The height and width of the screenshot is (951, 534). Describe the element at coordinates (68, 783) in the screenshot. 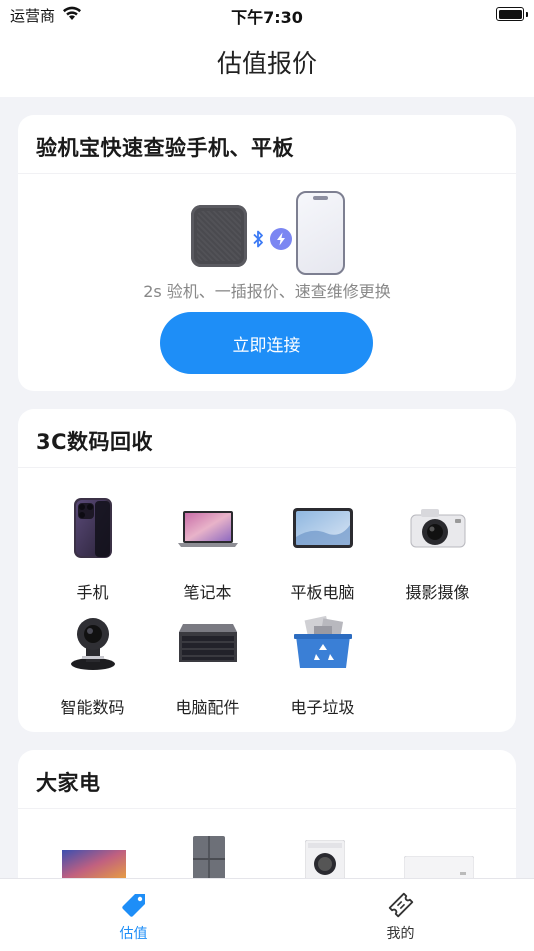

I see `appliance-card-title: 大家电` at that location.